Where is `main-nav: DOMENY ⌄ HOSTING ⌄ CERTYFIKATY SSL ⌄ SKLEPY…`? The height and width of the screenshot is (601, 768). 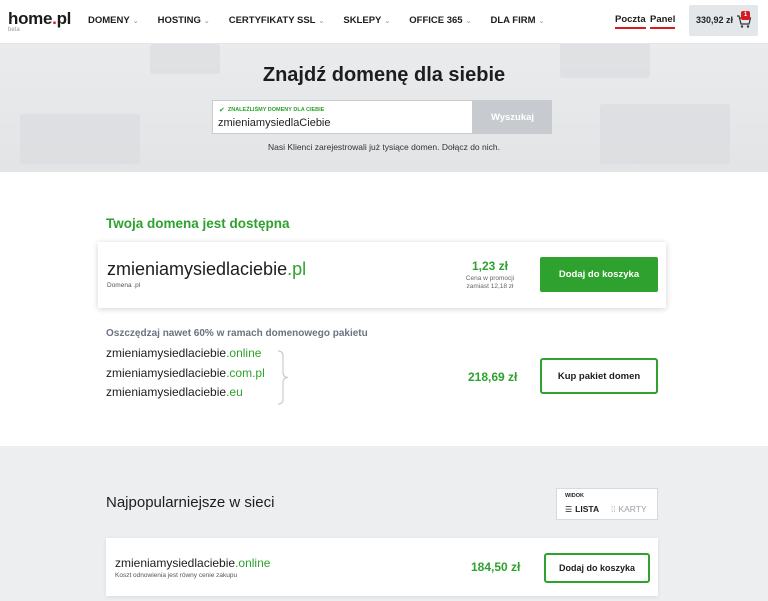
main-nav: DOMENY ⌄ HOSTING ⌄ CERTYFIKATY SSL ⌄ SKLEPY… is located at coordinates (325, 20).